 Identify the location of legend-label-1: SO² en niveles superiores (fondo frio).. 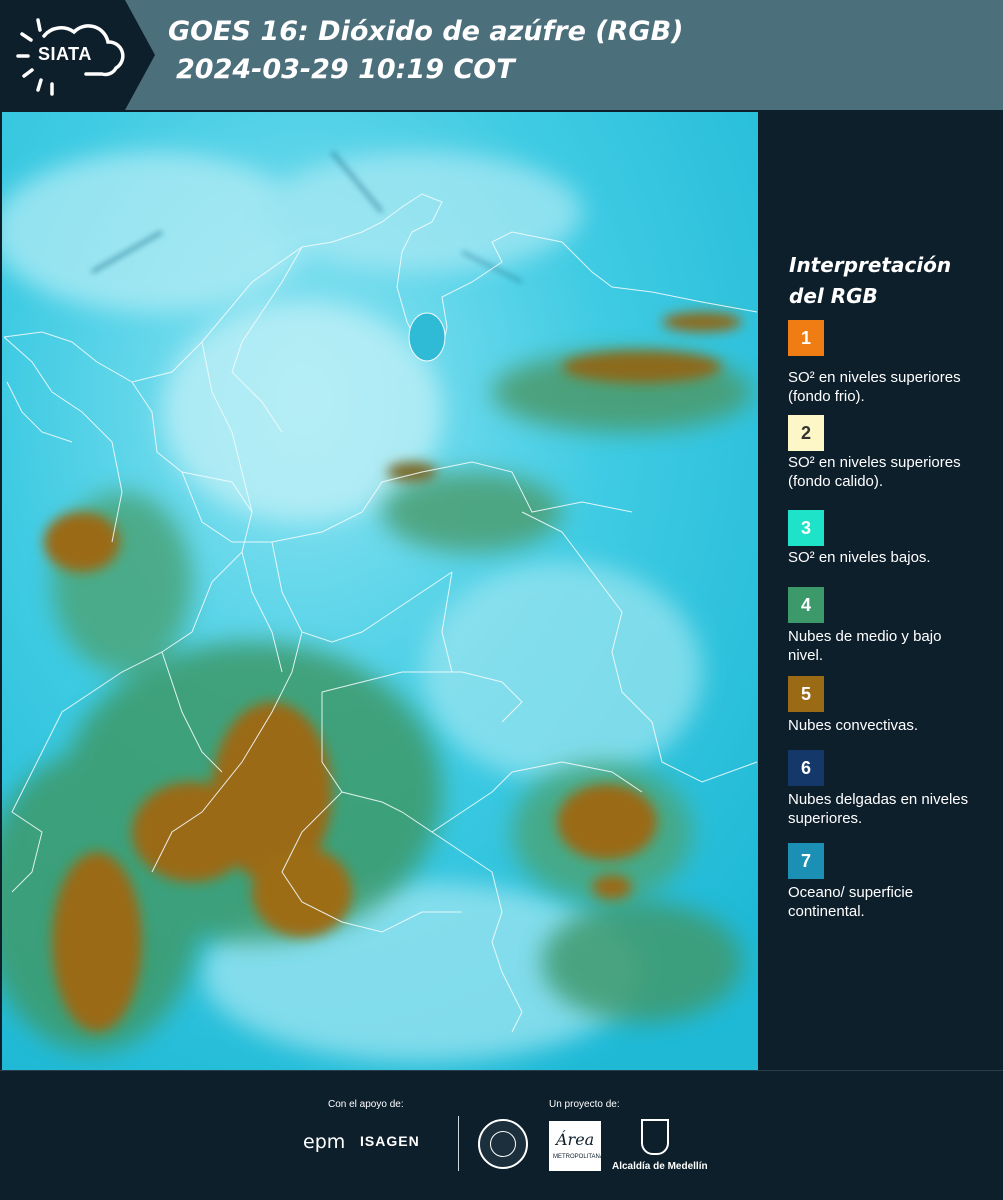
(874, 387).